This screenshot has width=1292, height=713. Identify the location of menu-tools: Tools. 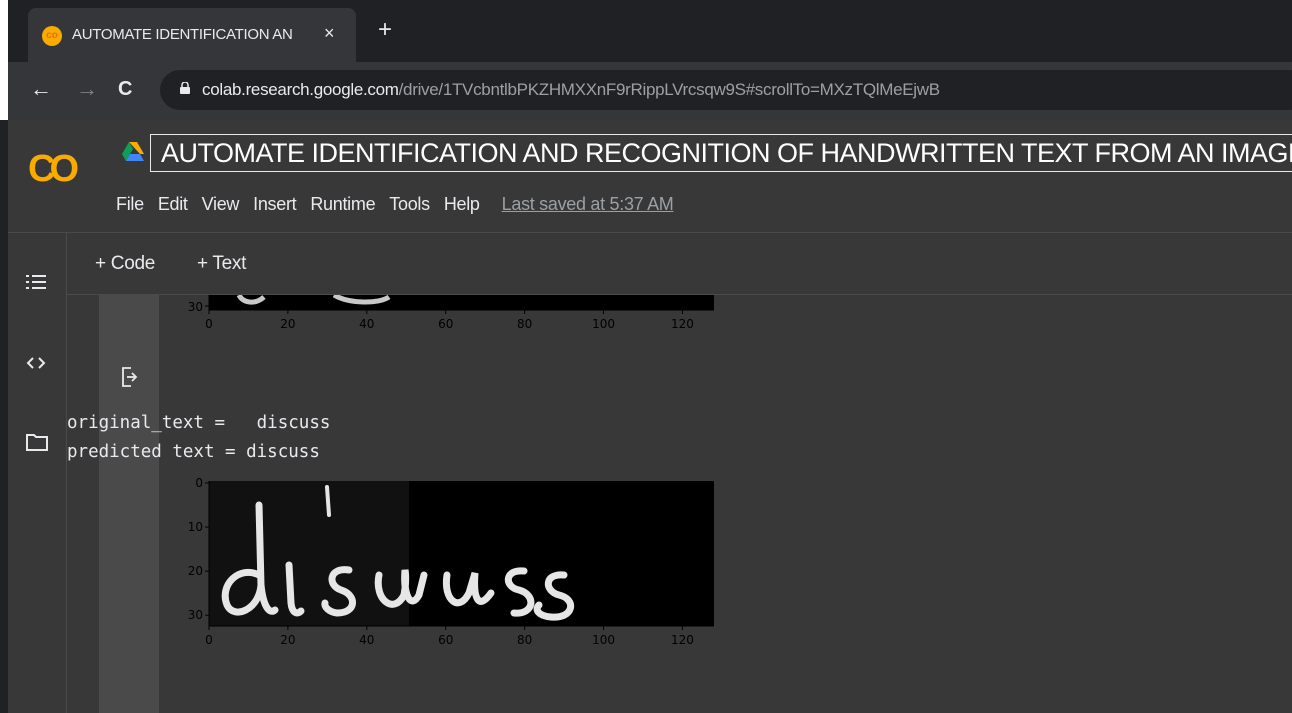
(409, 204).